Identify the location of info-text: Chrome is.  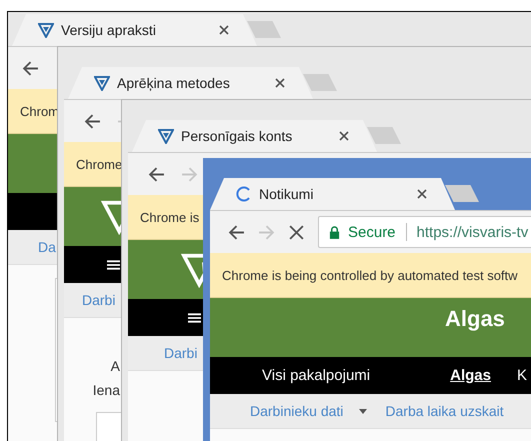
(170, 217).